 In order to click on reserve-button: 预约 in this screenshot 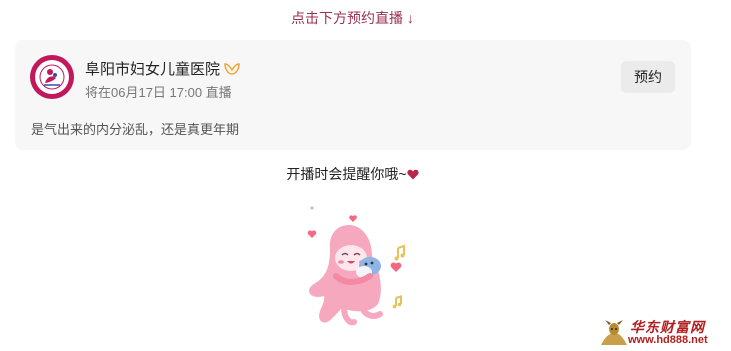, I will do `click(648, 77)`.